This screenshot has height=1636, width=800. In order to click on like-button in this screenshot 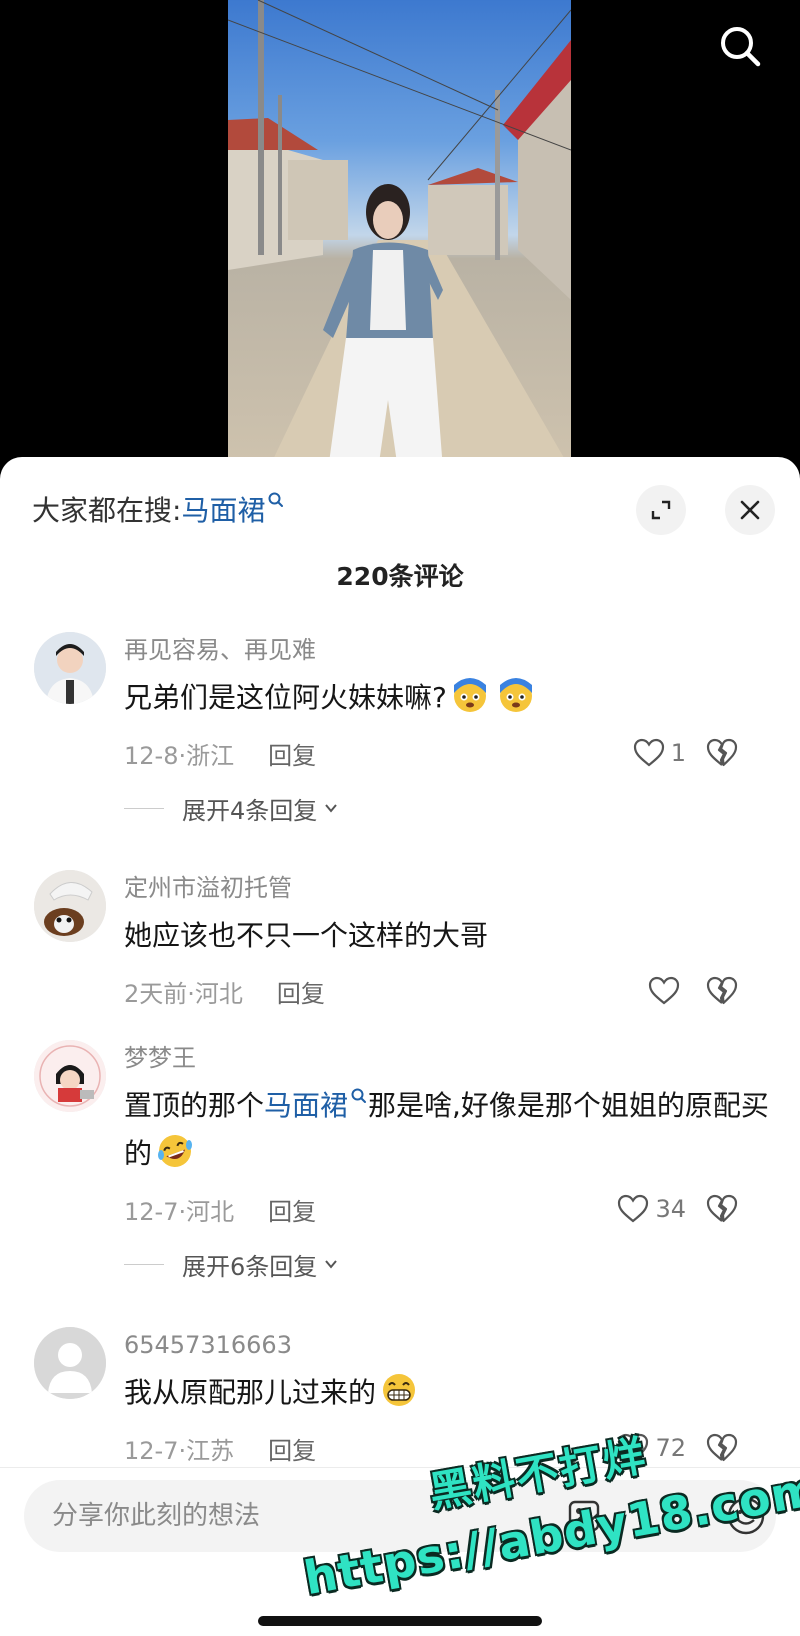, I will do `click(667, 991)`.